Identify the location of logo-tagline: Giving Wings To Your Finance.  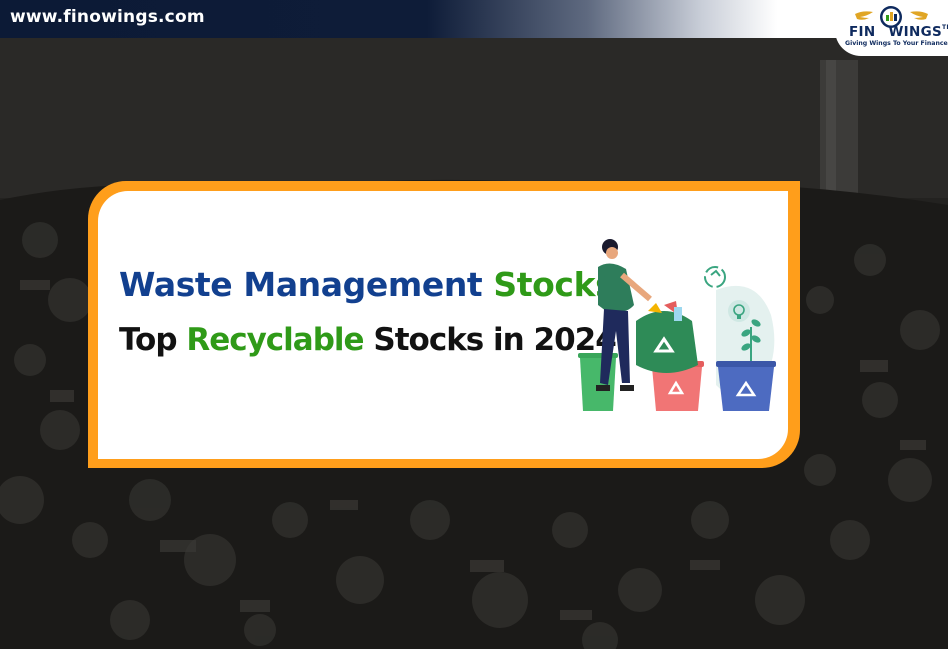
(896, 43).